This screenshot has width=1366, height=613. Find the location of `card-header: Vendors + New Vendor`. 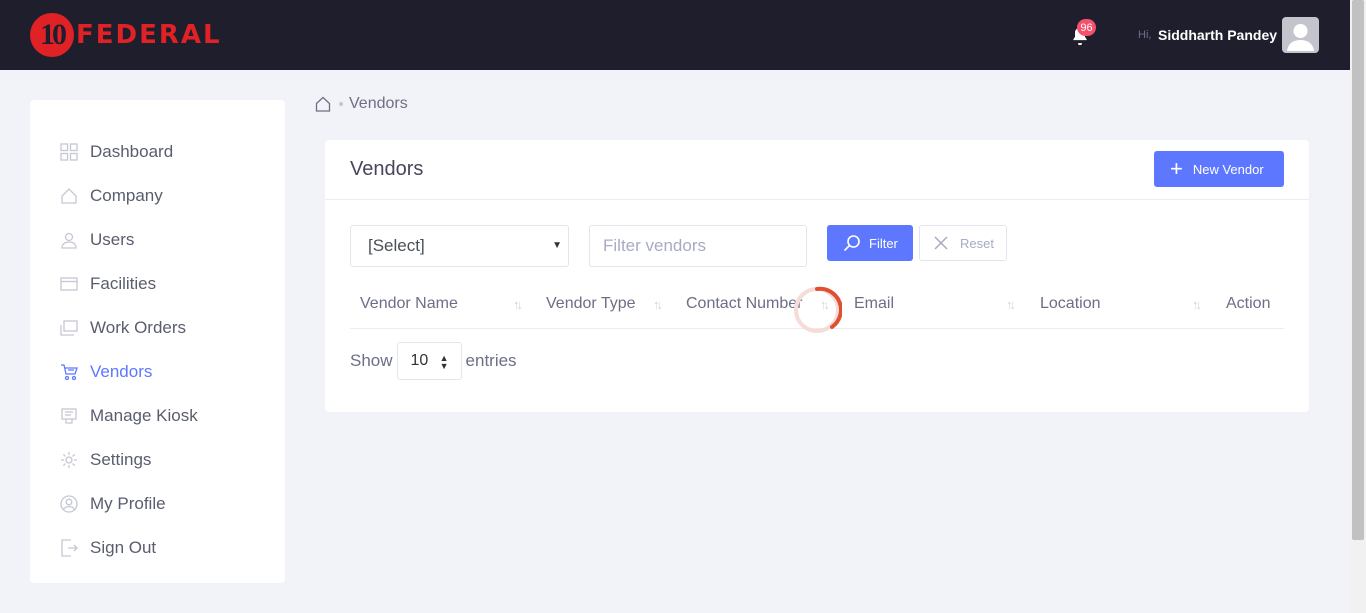

card-header: Vendors + New Vendor is located at coordinates (817, 170).